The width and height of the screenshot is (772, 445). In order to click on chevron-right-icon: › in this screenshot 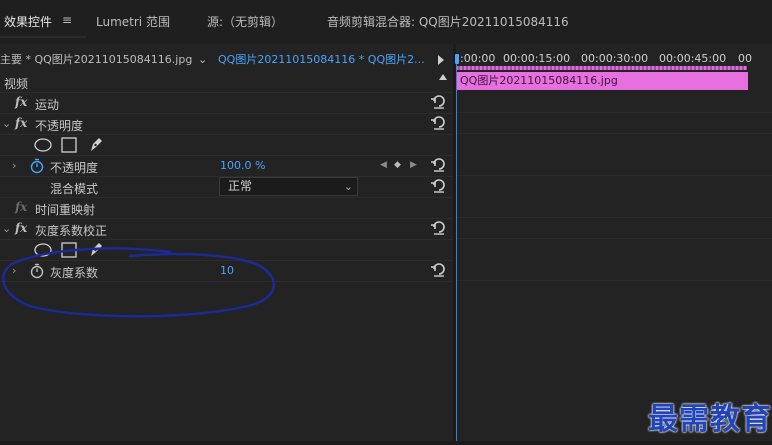, I will do `click(14, 165)`.